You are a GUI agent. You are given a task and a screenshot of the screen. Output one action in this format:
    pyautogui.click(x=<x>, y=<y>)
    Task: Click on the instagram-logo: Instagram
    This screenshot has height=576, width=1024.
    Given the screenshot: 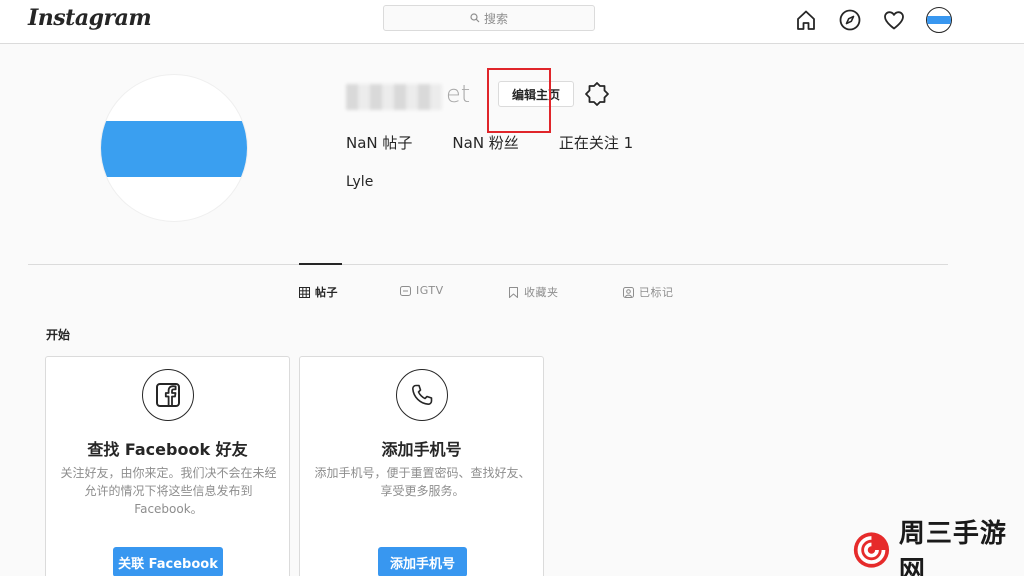 What is the action you would take?
    pyautogui.click(x=90, y=18)
    